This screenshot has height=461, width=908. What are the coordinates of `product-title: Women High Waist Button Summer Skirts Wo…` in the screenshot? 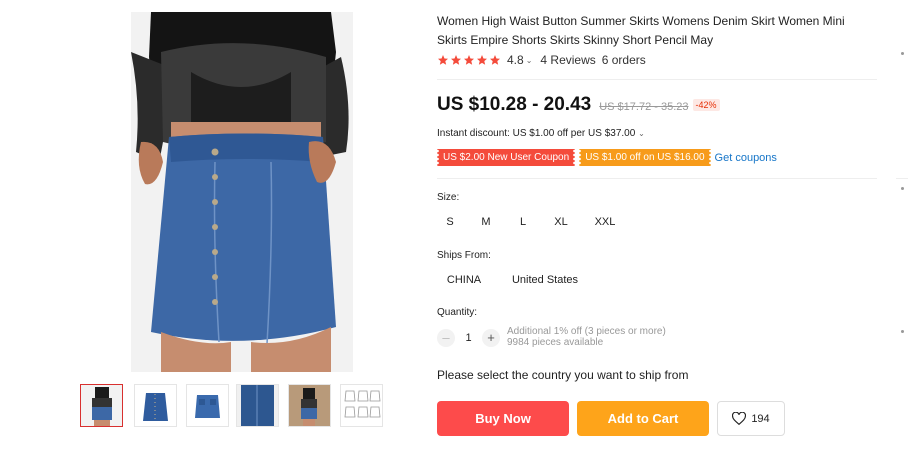 It's located at (641, 30).